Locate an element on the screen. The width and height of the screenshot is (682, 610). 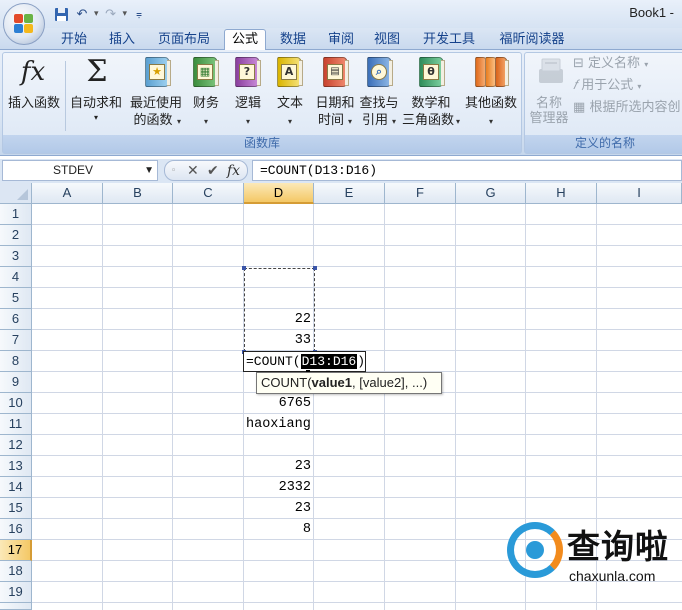
row-header-9: 9 is located at coordinates (16, 382).